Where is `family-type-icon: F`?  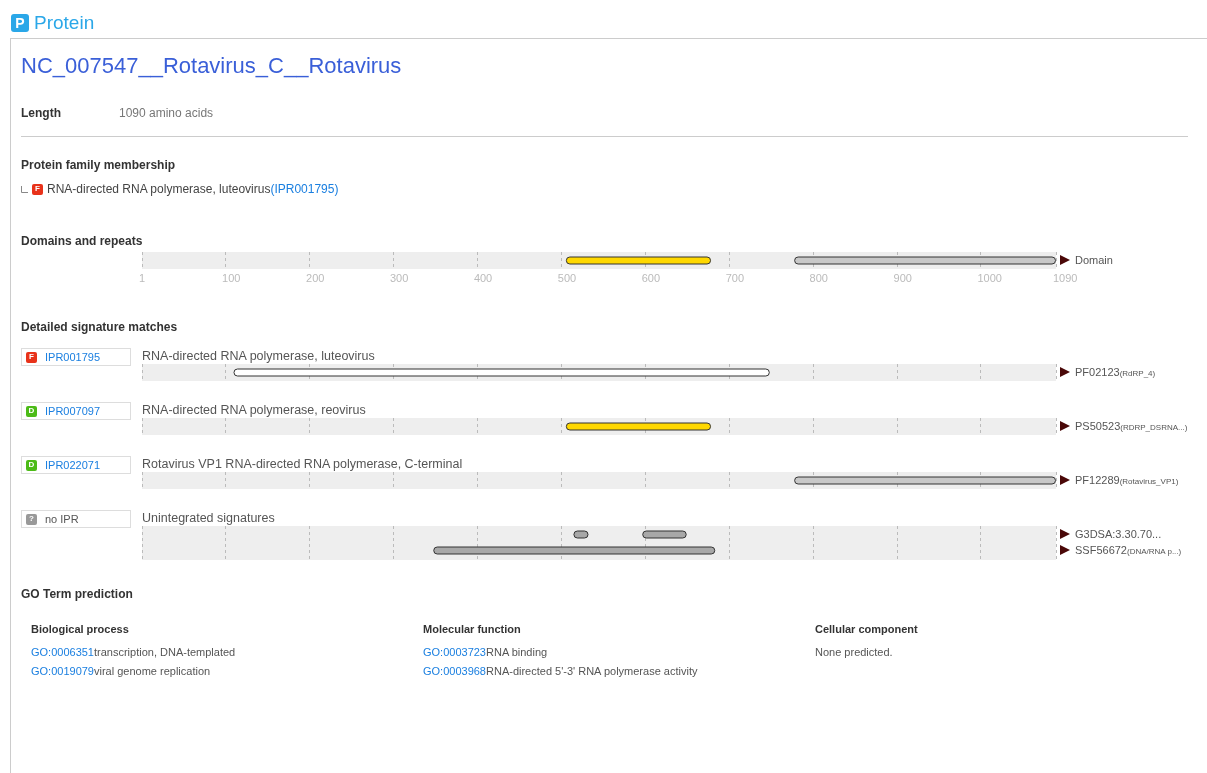 family-type-icon: F is located at coordinates (37, 189).